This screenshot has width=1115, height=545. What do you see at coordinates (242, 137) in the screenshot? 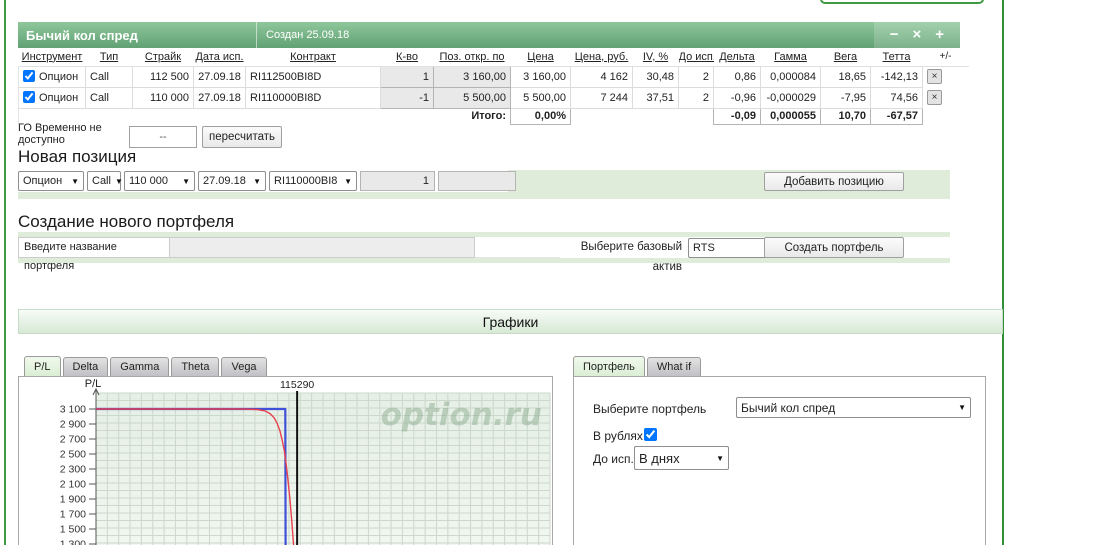
I see `recalculate-button: пересчитать` at bounding box center [242, 137].